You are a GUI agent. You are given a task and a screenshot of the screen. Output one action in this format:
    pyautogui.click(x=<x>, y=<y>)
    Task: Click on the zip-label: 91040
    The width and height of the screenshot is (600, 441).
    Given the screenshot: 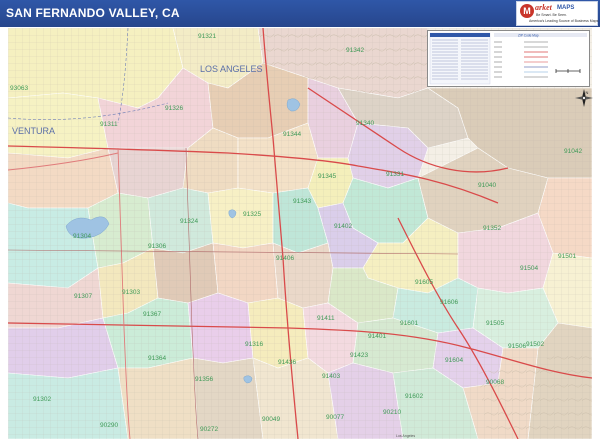 What is the action you would take?
    pyautogui.click(x=487, y=185)
    